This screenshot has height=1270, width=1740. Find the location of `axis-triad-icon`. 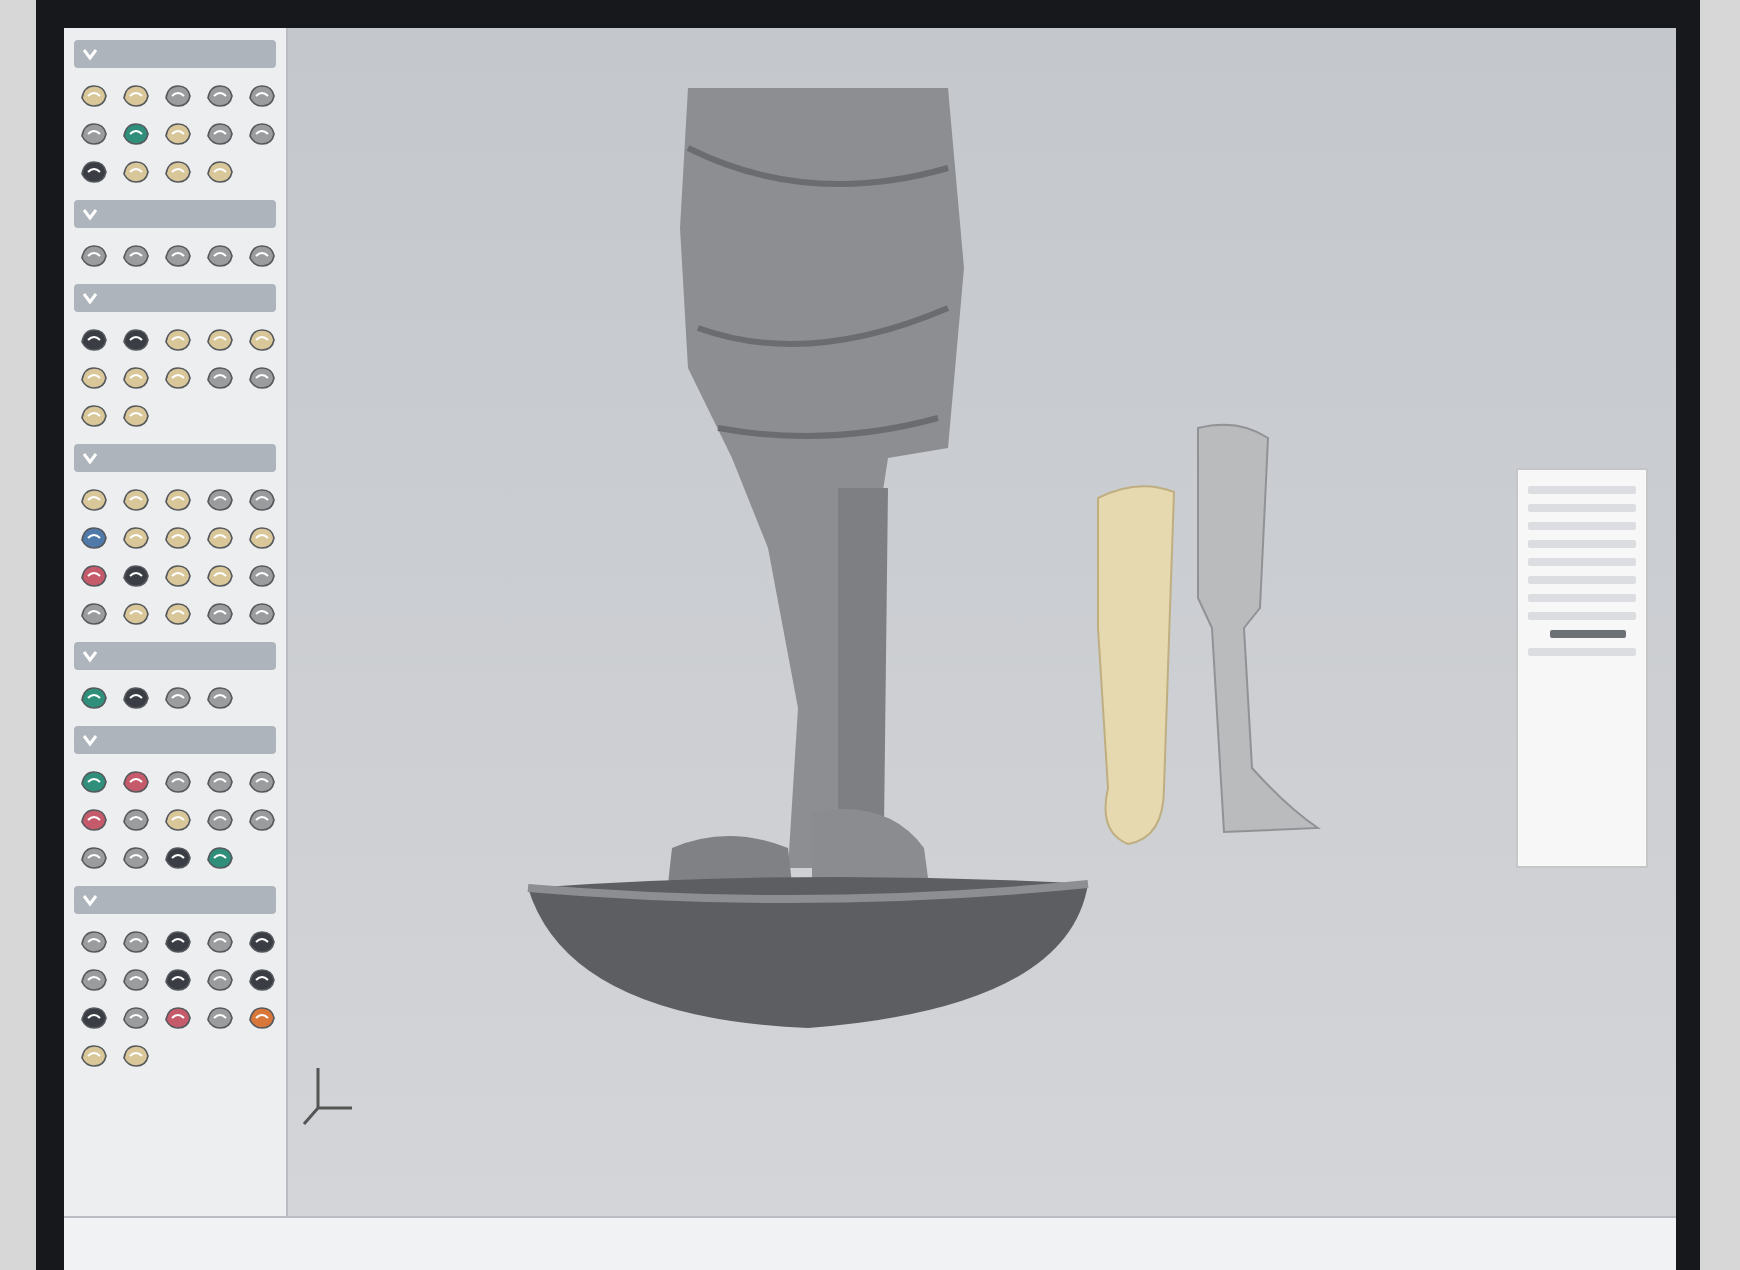

axis-triad-icon is located at coordinates (328, 1096).